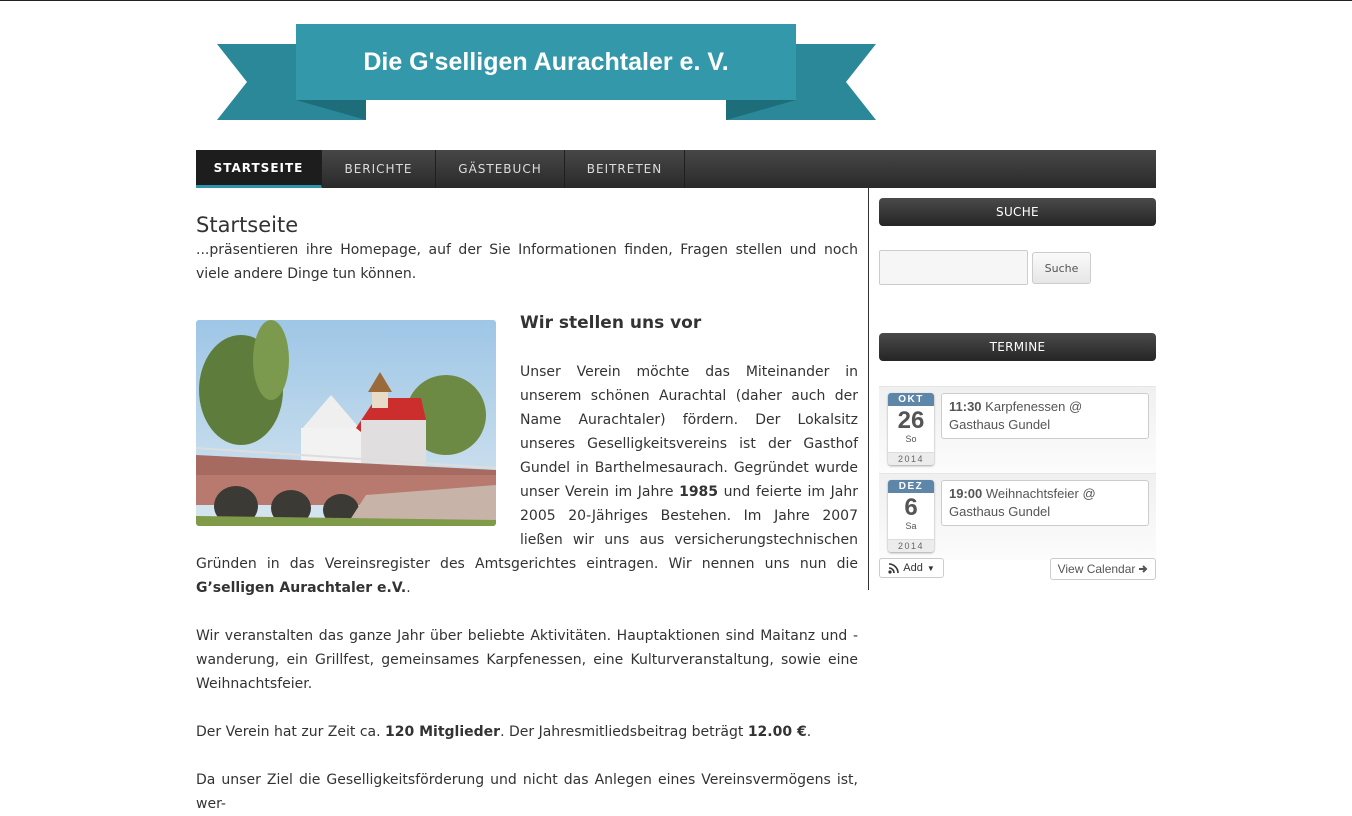 The image size is (1352, 816). What do you see at coordinates (624, 732) in the screenshot?
I see `membership-text-2: . Der Jahresmitliedsbeitrag beträgt` at bounding box center [624, 732].